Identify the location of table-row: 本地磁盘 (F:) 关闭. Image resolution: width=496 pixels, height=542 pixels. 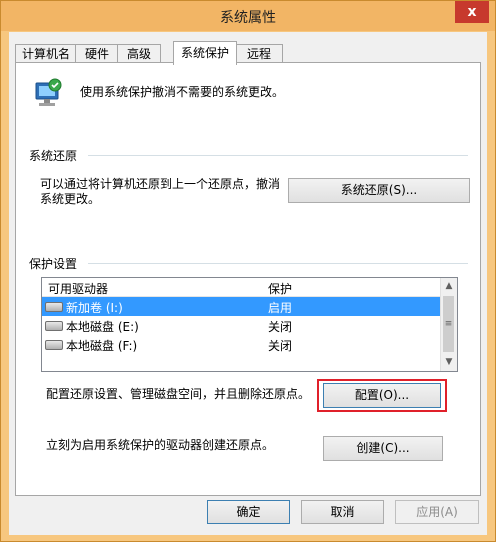
(241, 344).